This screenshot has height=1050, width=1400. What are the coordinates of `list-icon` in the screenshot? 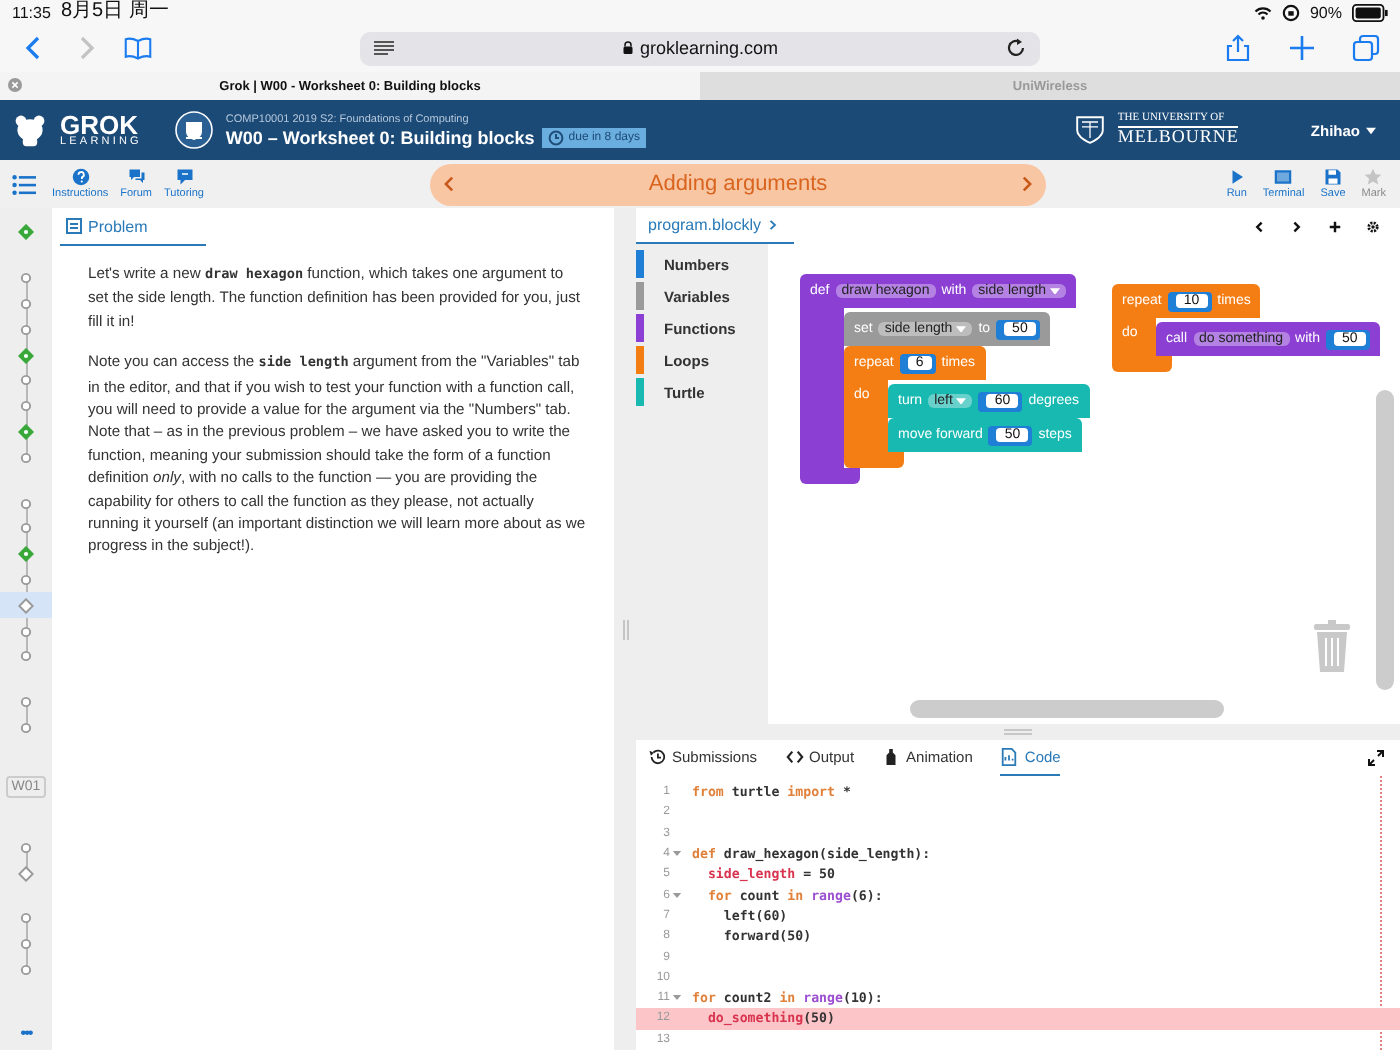 It's located at (24, 184).